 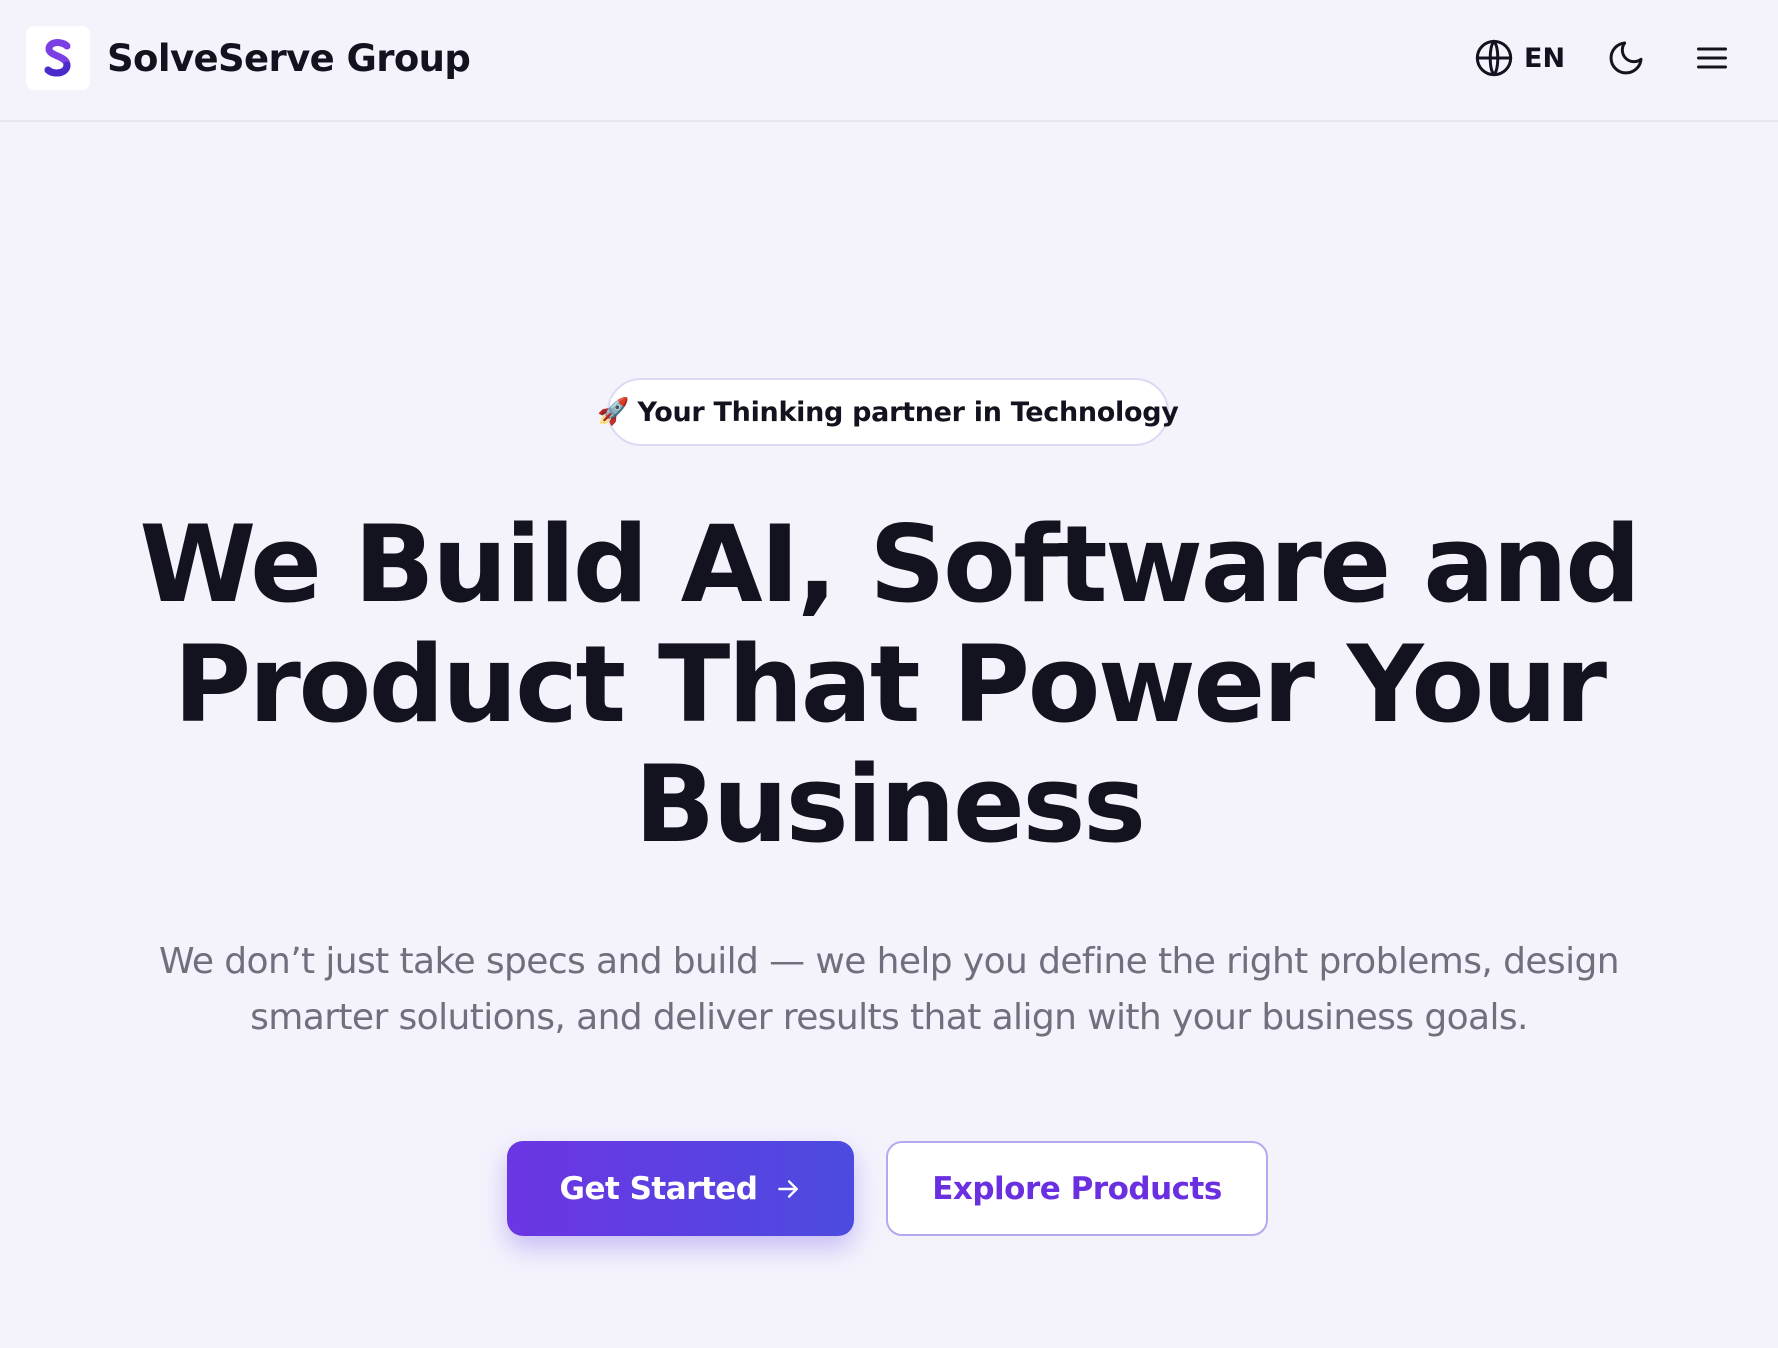 I want to click on explore-products-button: Explore Products, so click(x=1077, y=1188).